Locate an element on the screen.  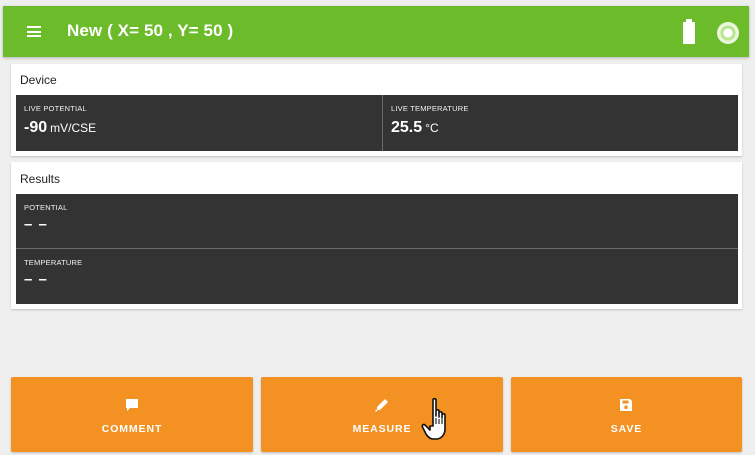
potential-value: – – is located at coordinates (36, 224).